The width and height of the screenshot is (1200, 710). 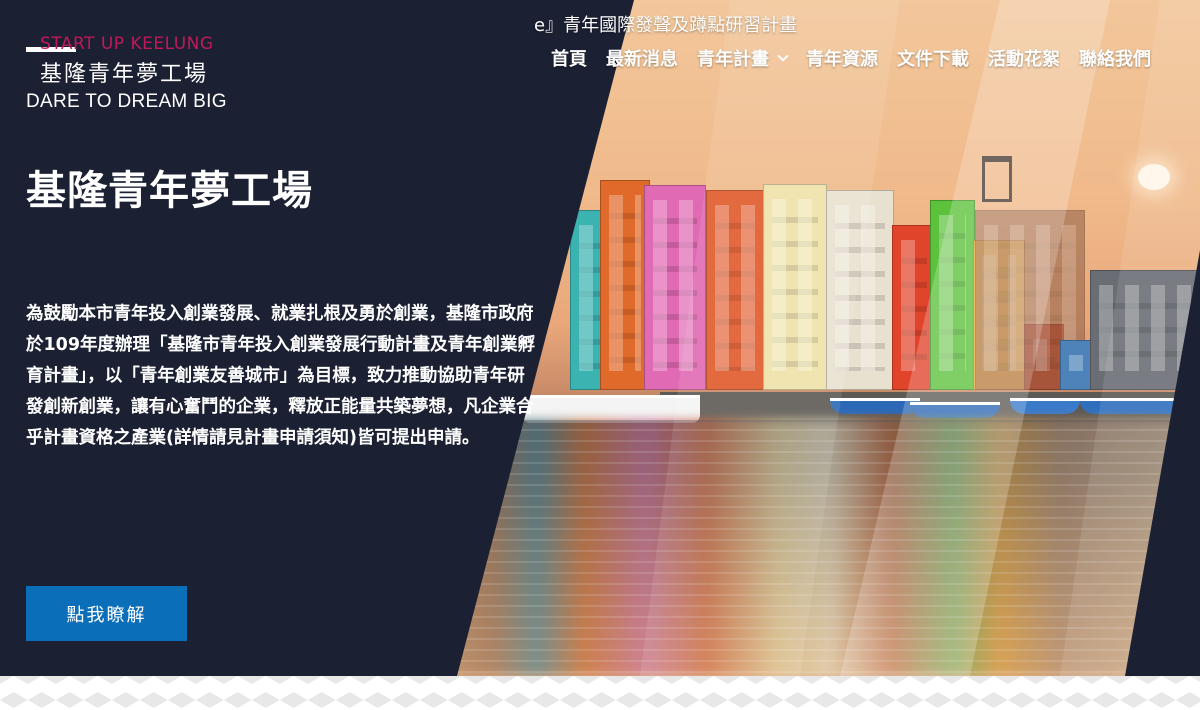 I want to click on main-nav: 首頁 最新消息 青年計畫 青年資源 文件下載 活動花絮 聯絡我們, so click(x=851, y=58).